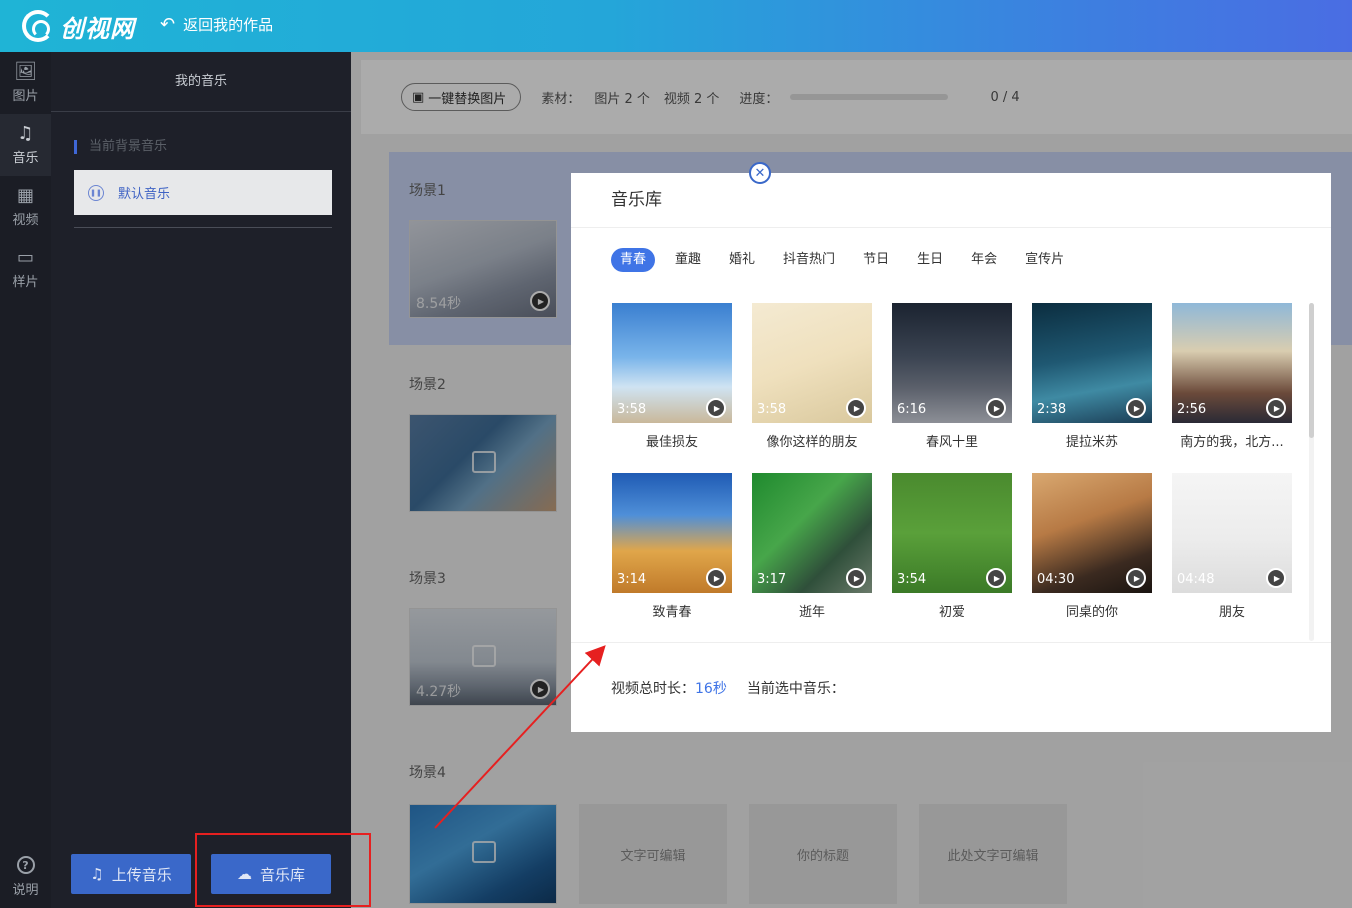 The image size is (1352, 908). Describe the element at coordinates (688, 260) in the screenshot. I see `tab-1: 童趣` at that location.